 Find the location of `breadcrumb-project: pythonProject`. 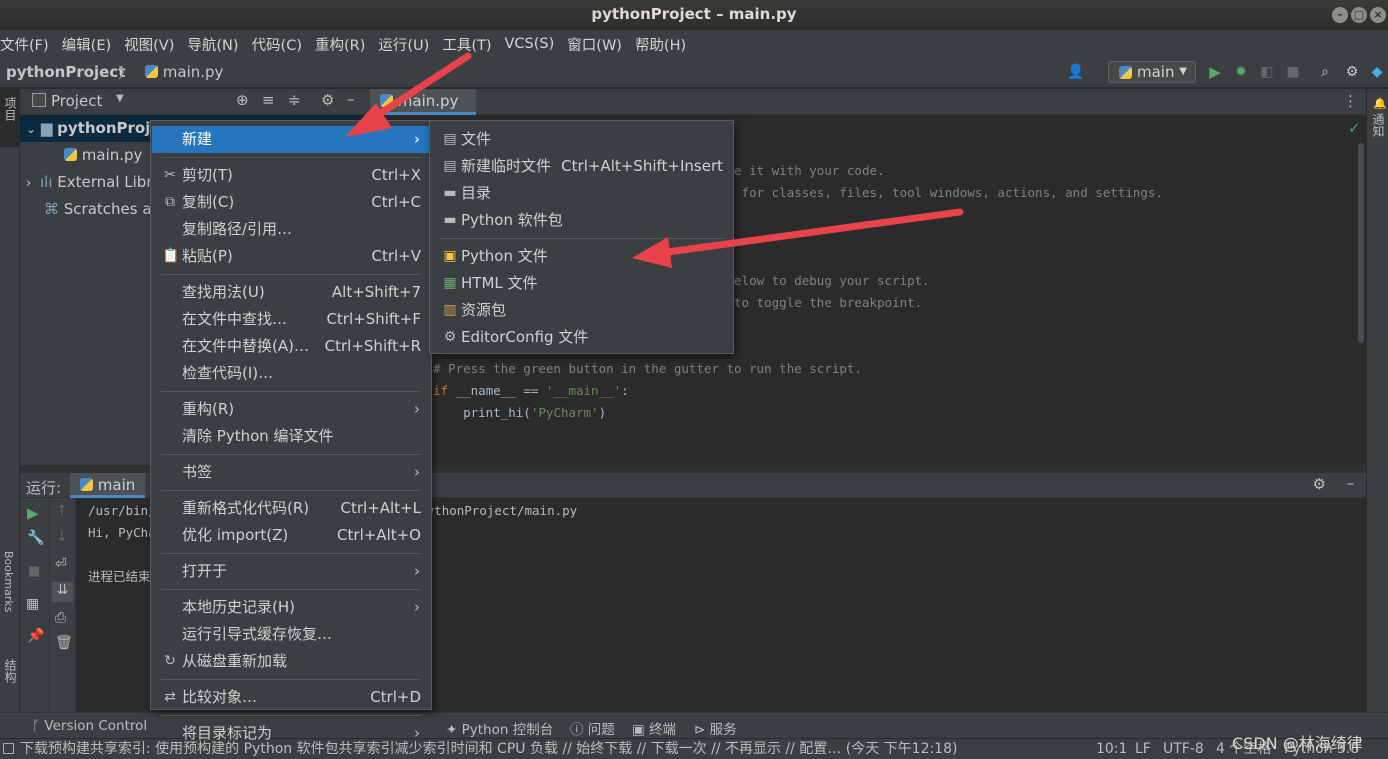

breadcrumb-project: pythonProject is located at coordinates (65, 72).